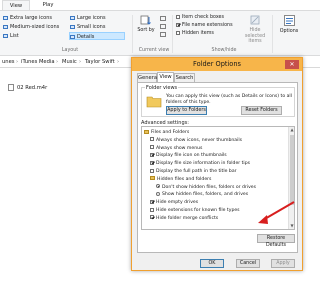 The width and height of the screenshot is (320, 284). What do you see at coordinates (27, 87) in the screenshot?
I see `list-item: 02 Red.m4r` at bounding box center [27, 87].